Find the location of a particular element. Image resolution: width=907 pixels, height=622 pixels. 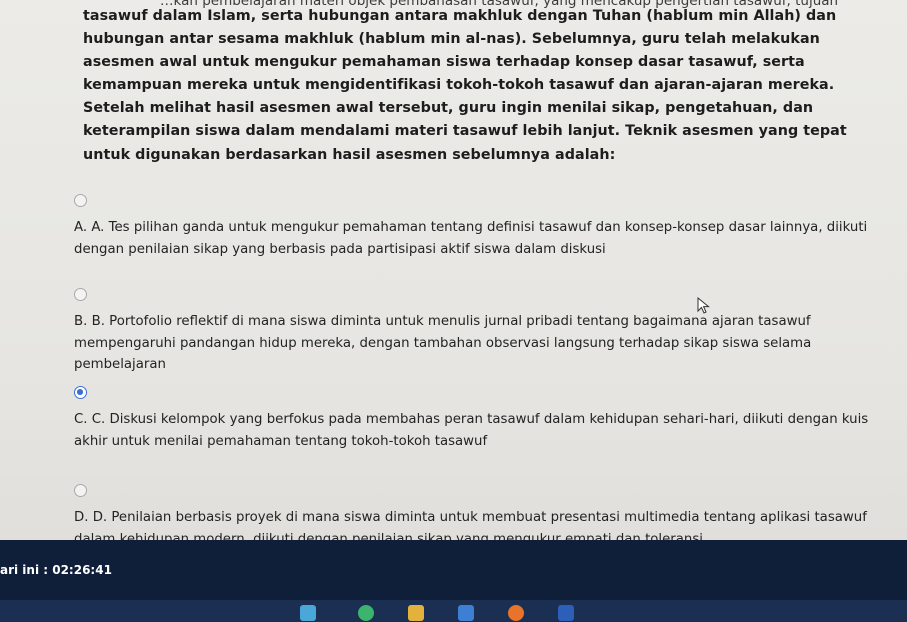

taskbar is located at coordinates (453, 611).